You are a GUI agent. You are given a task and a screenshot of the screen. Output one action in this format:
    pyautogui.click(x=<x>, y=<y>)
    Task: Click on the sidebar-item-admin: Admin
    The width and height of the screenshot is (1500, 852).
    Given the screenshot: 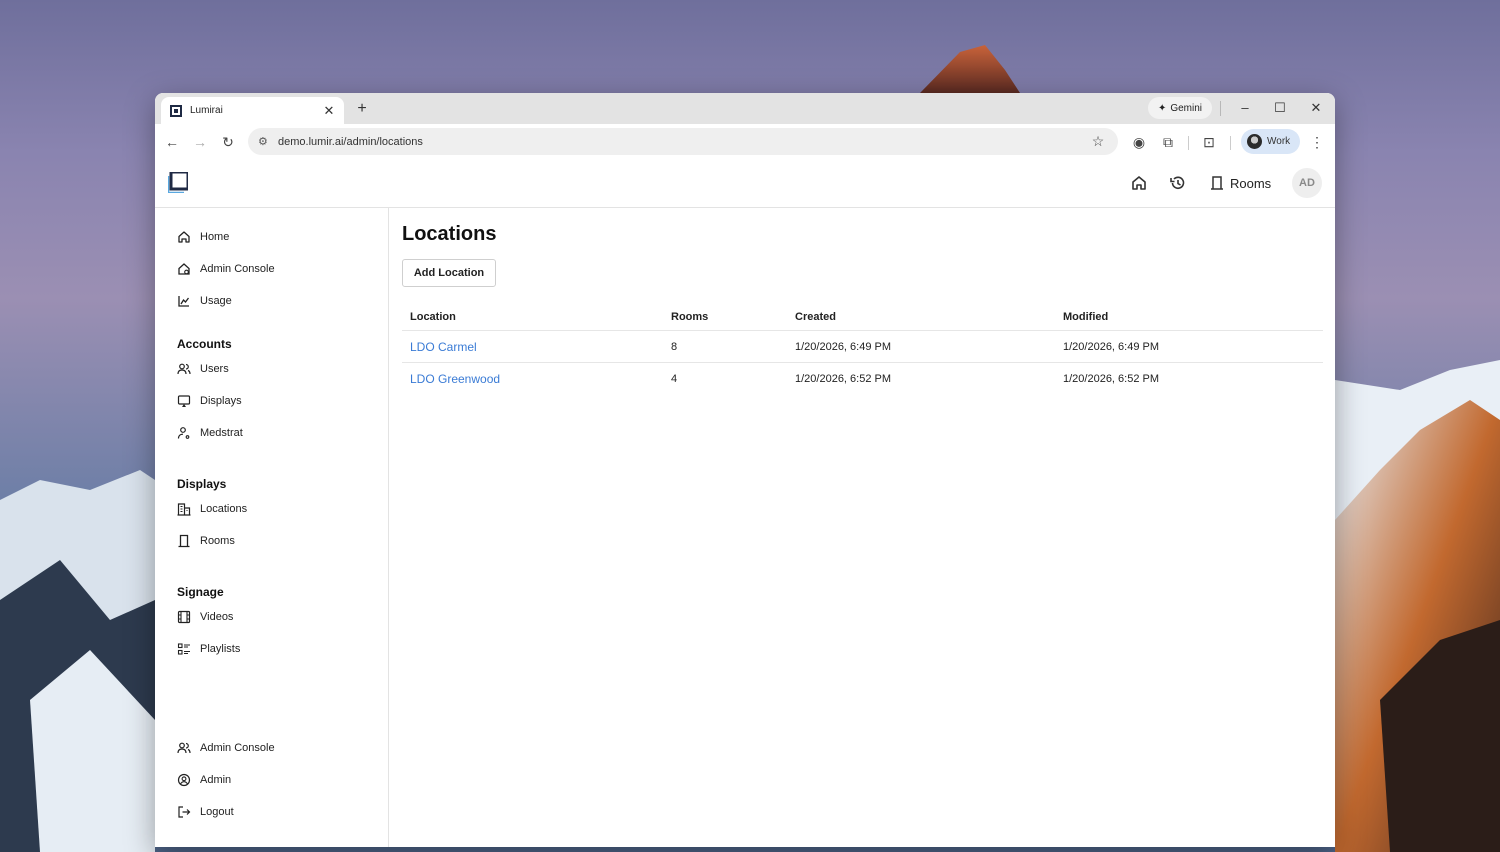 What is the action you would take?
    pyautogui.click(x=204, y=780)
    